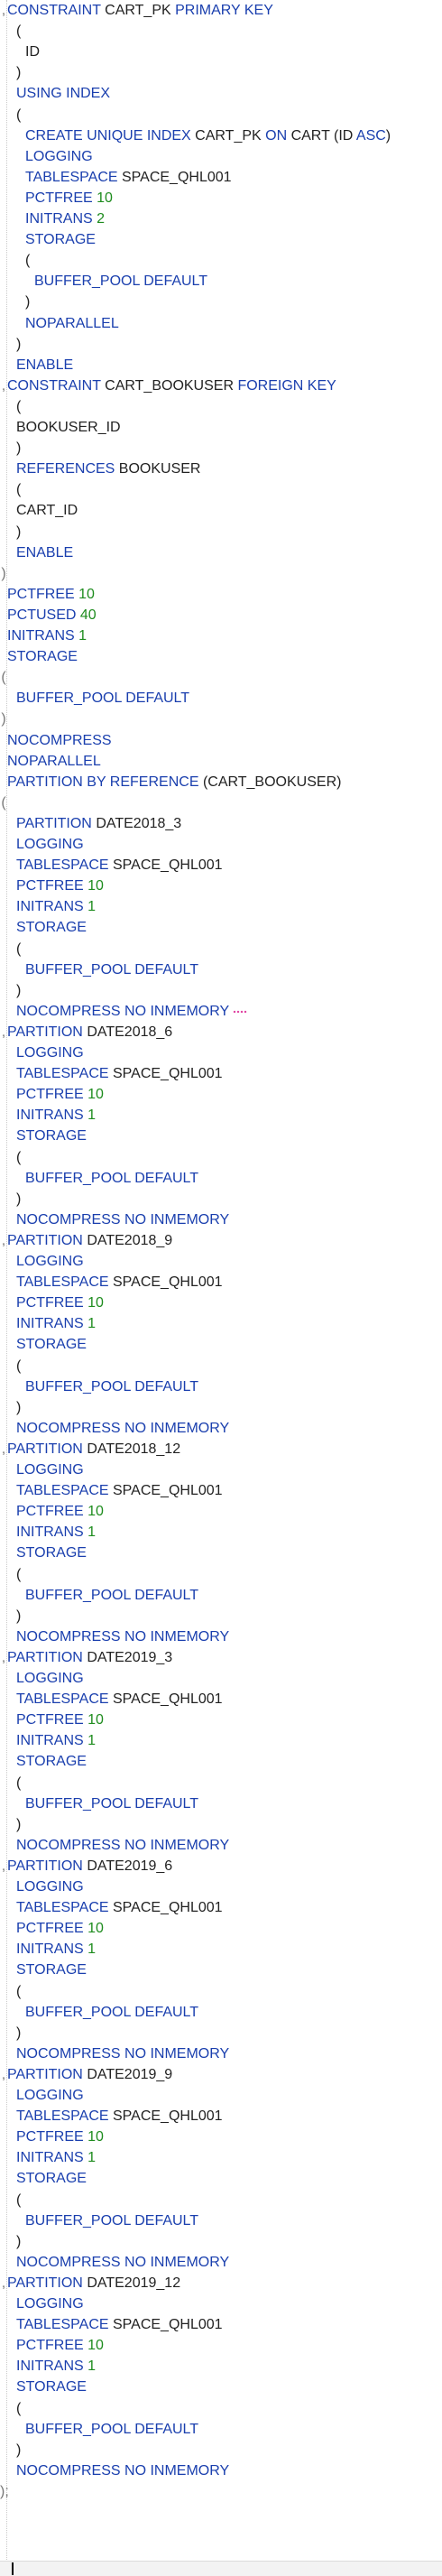 Image resolution: width=442 pixels, height=2576 pixels. Describe the element at coordinates (20, 52) in the screenshot. I see `code-line: ID` at that location.